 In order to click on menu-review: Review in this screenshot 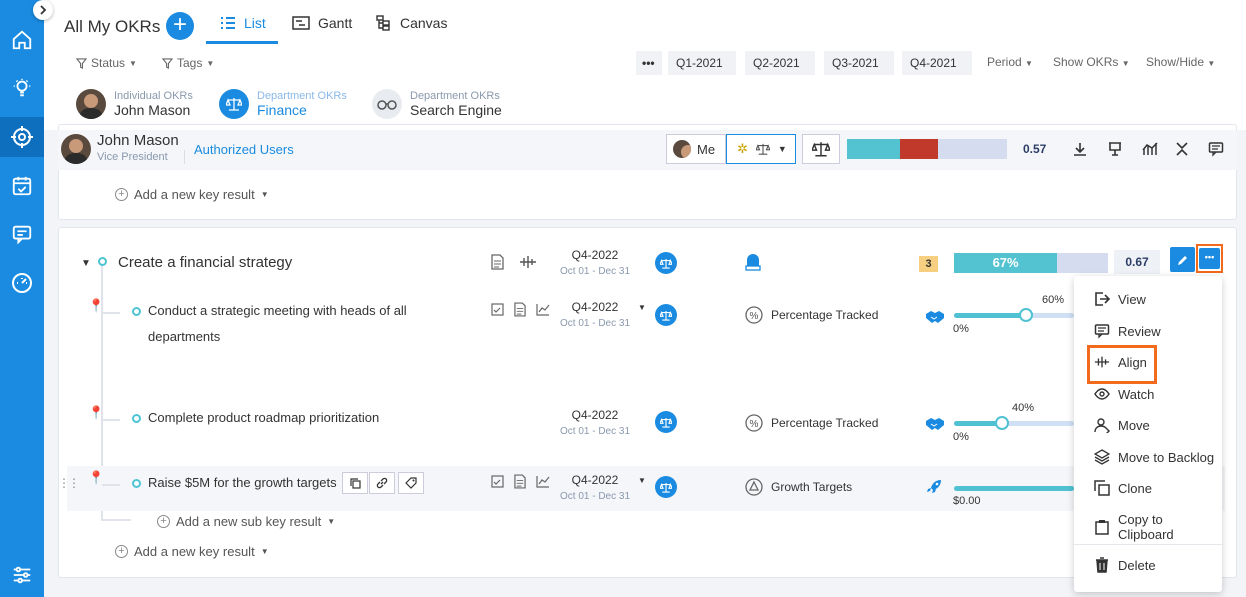, I will do `click(1127, 331)`.